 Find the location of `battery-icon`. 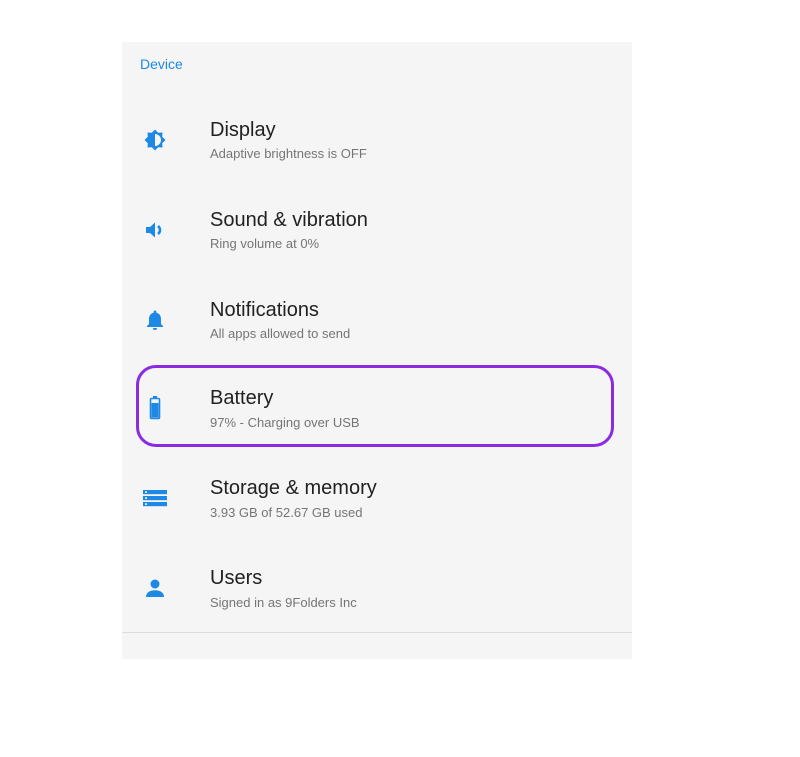

battery-icon is located at coordinates (155, 408).